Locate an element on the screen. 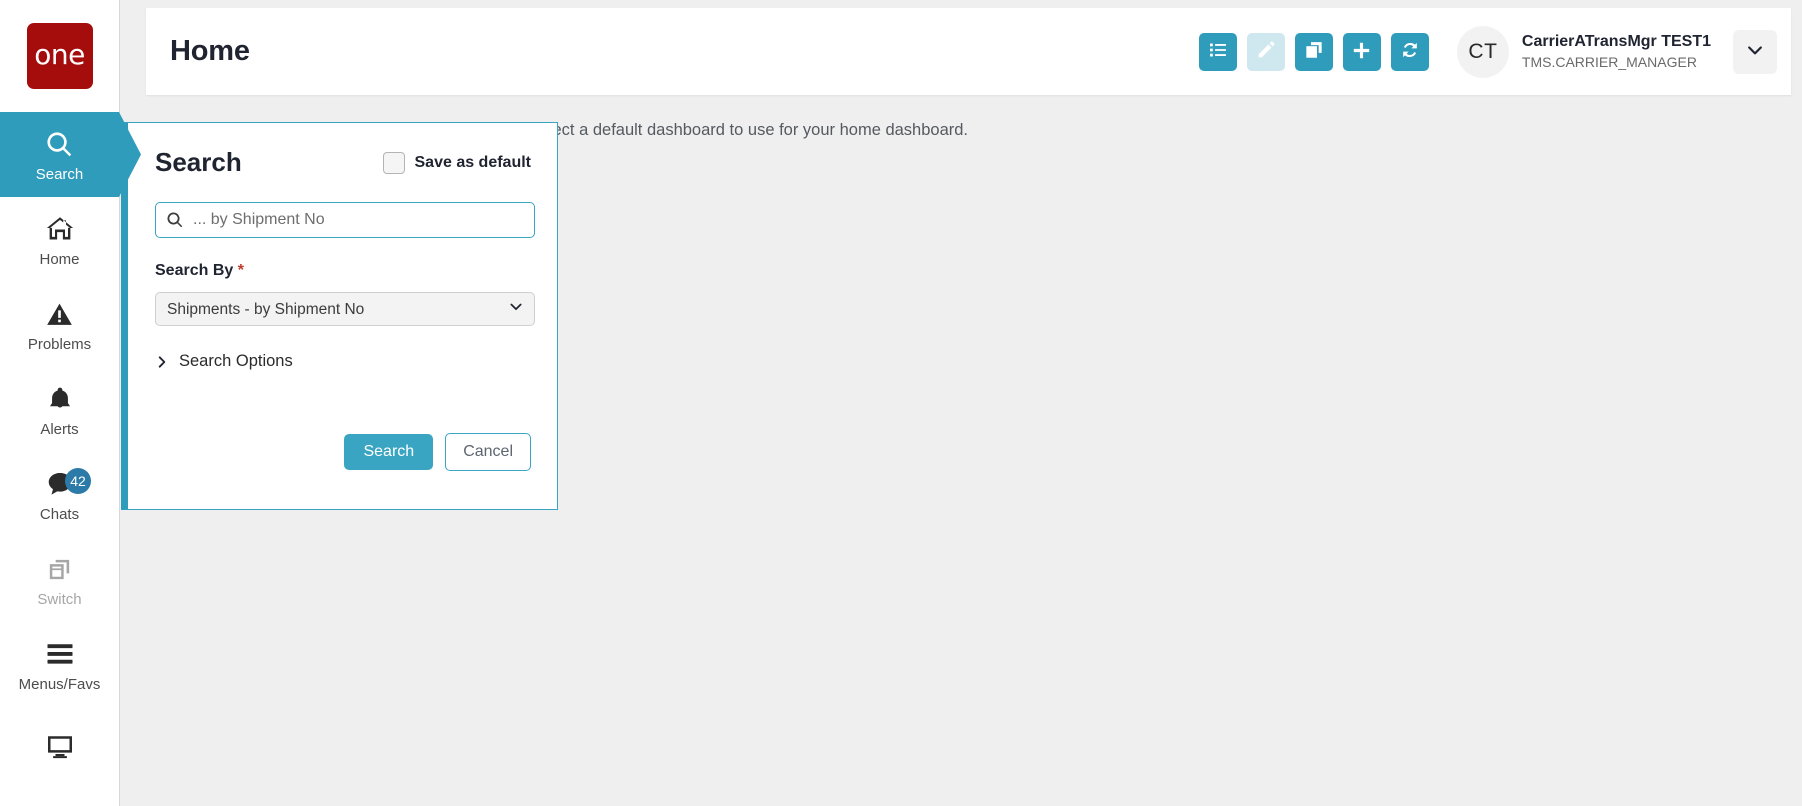 This screenshot has width=1802, height=806. search-button: Search is located at coordinates (389, 452).